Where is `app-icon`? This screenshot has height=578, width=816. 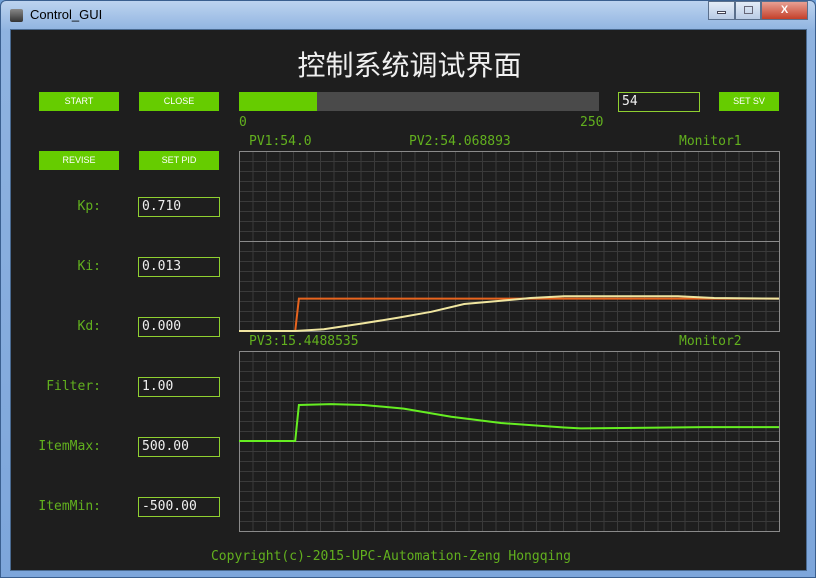
app-icon is located at coordinates (16, 15).